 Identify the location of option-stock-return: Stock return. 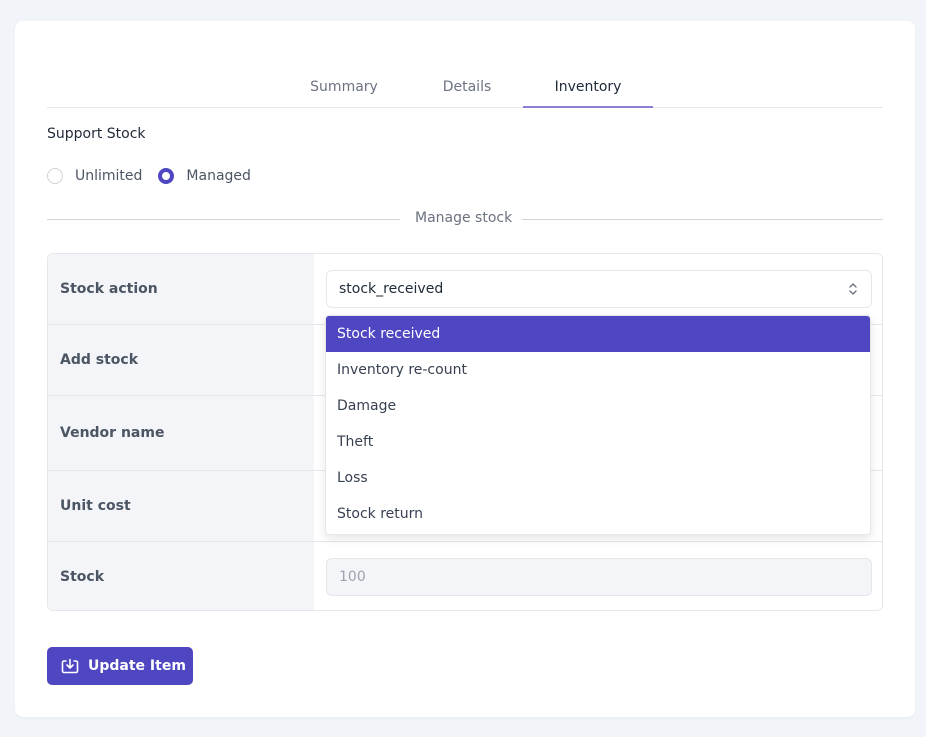
(598, 514).